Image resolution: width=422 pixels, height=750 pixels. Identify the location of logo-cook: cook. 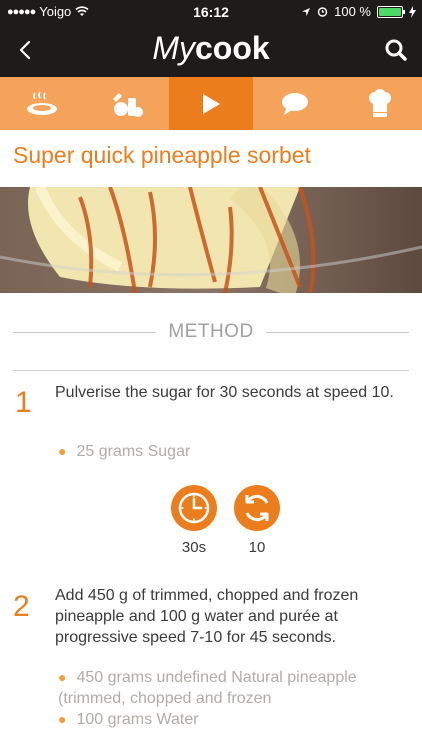
(232, 48).